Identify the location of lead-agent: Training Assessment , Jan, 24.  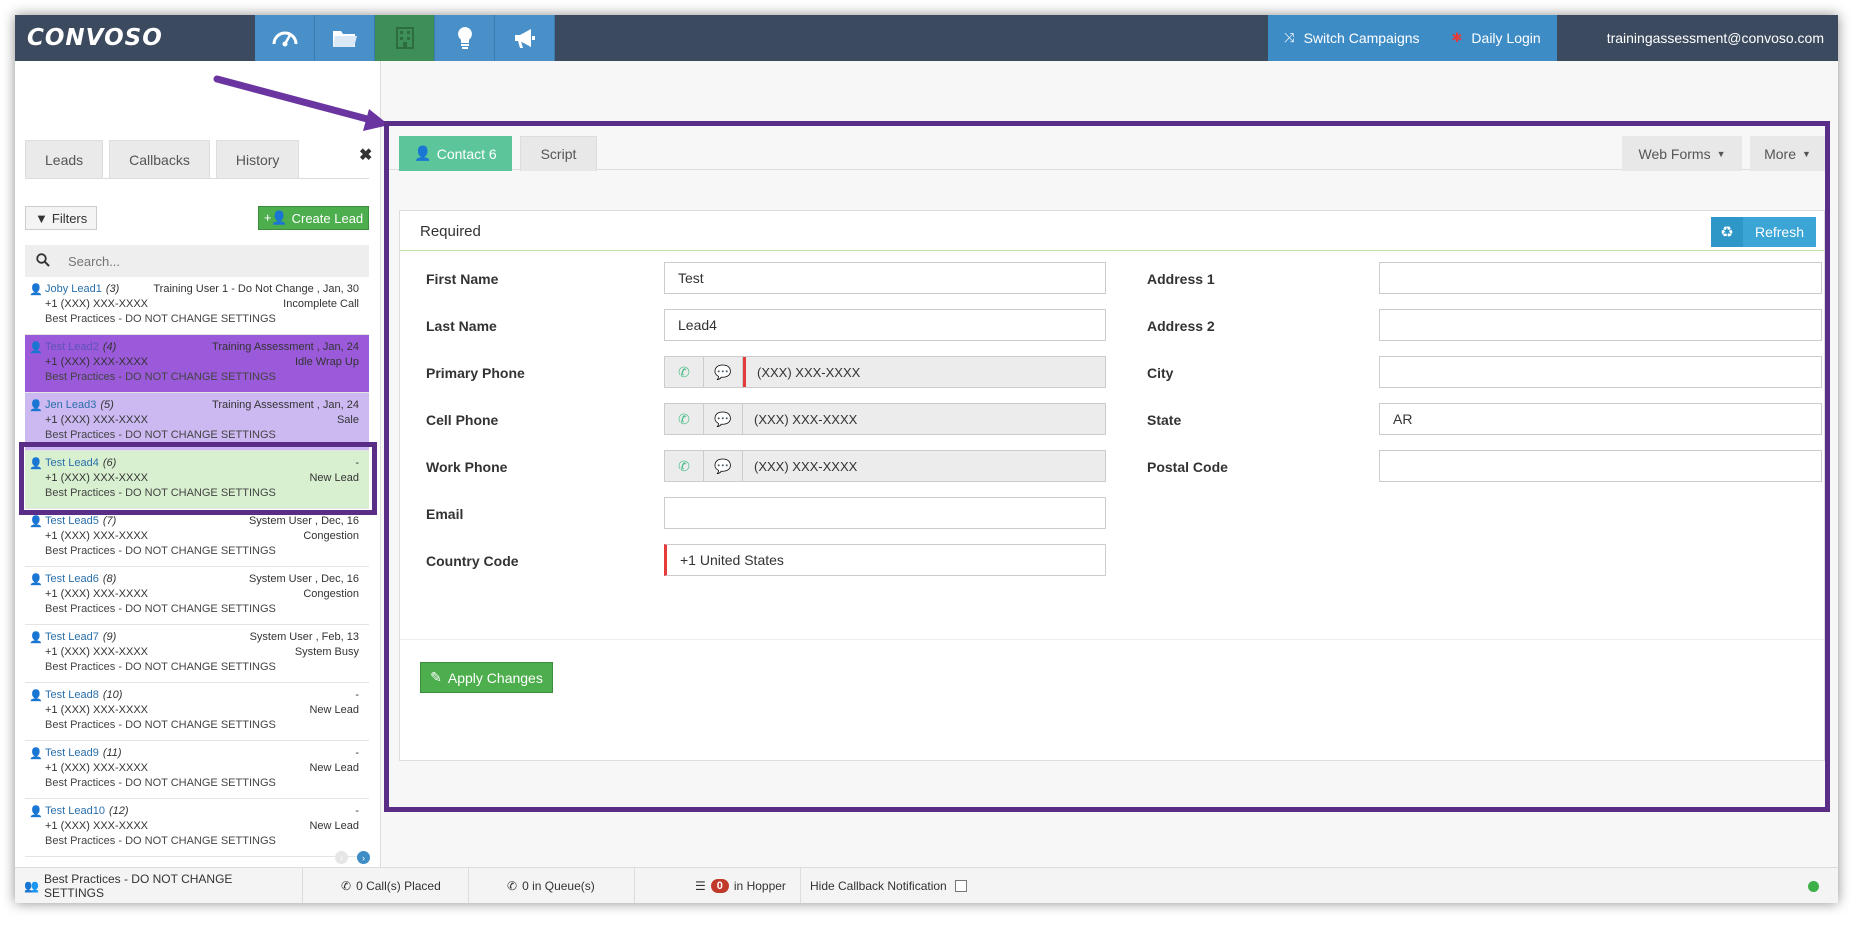
(285, 347).